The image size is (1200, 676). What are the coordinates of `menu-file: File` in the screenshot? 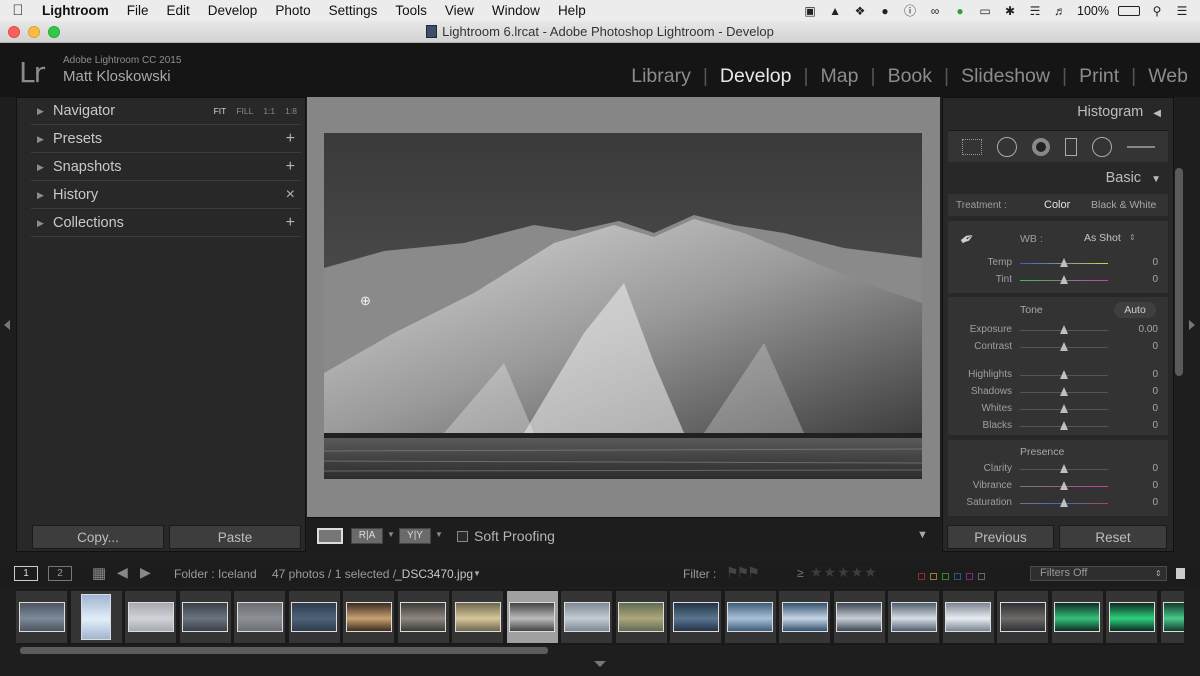 It's located at (138, 10).